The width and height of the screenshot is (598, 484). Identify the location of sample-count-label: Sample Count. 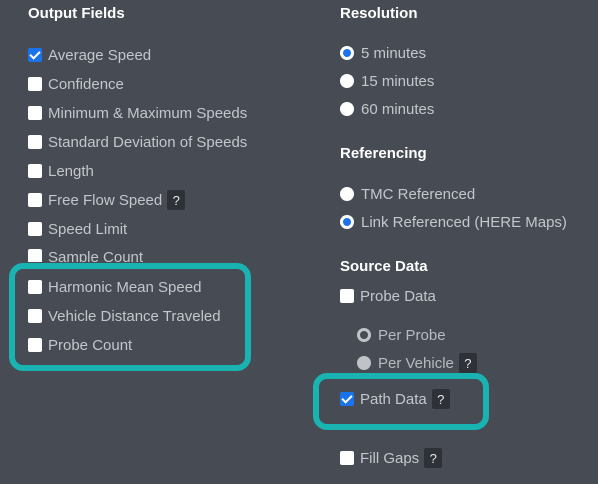
(96, 255).